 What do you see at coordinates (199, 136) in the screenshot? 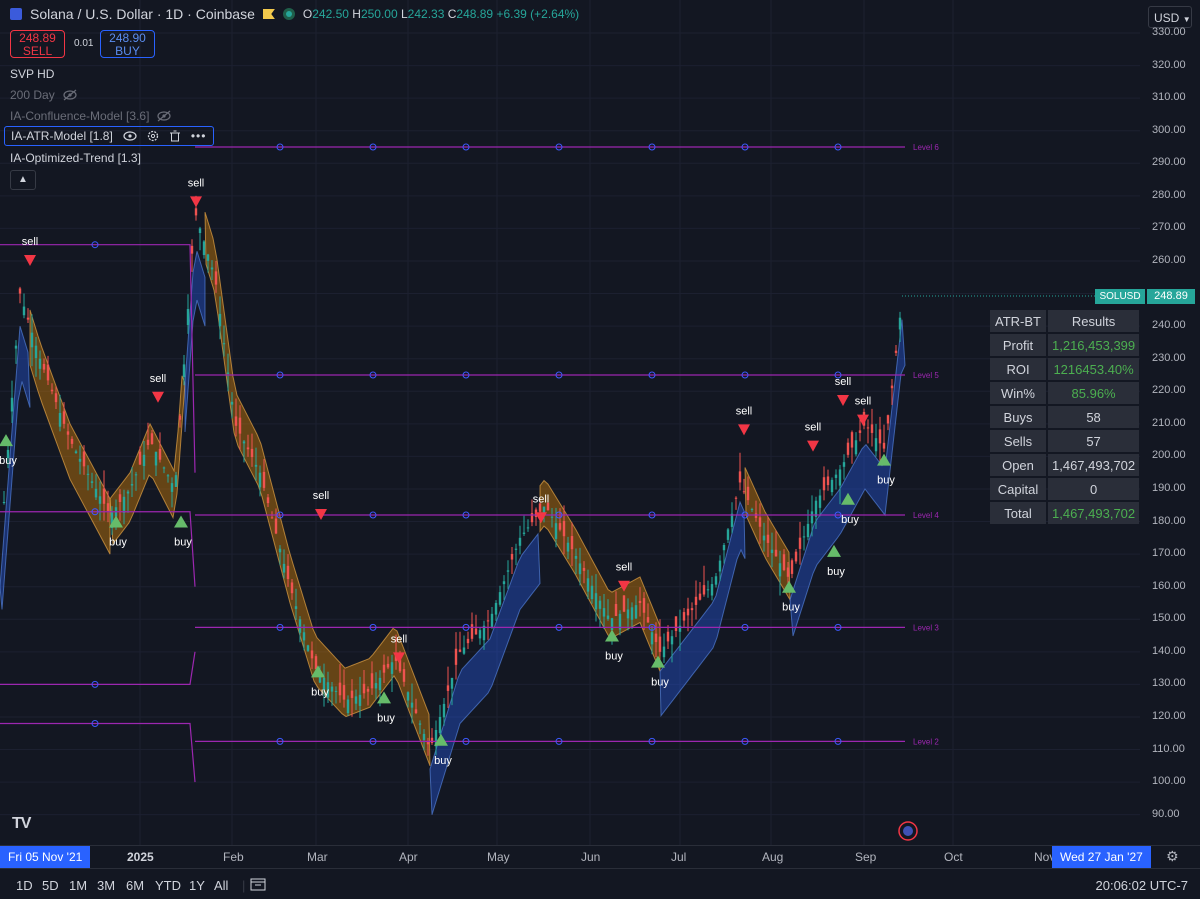
I see `more-options-icon: •••` at bounding box center [199, 136].